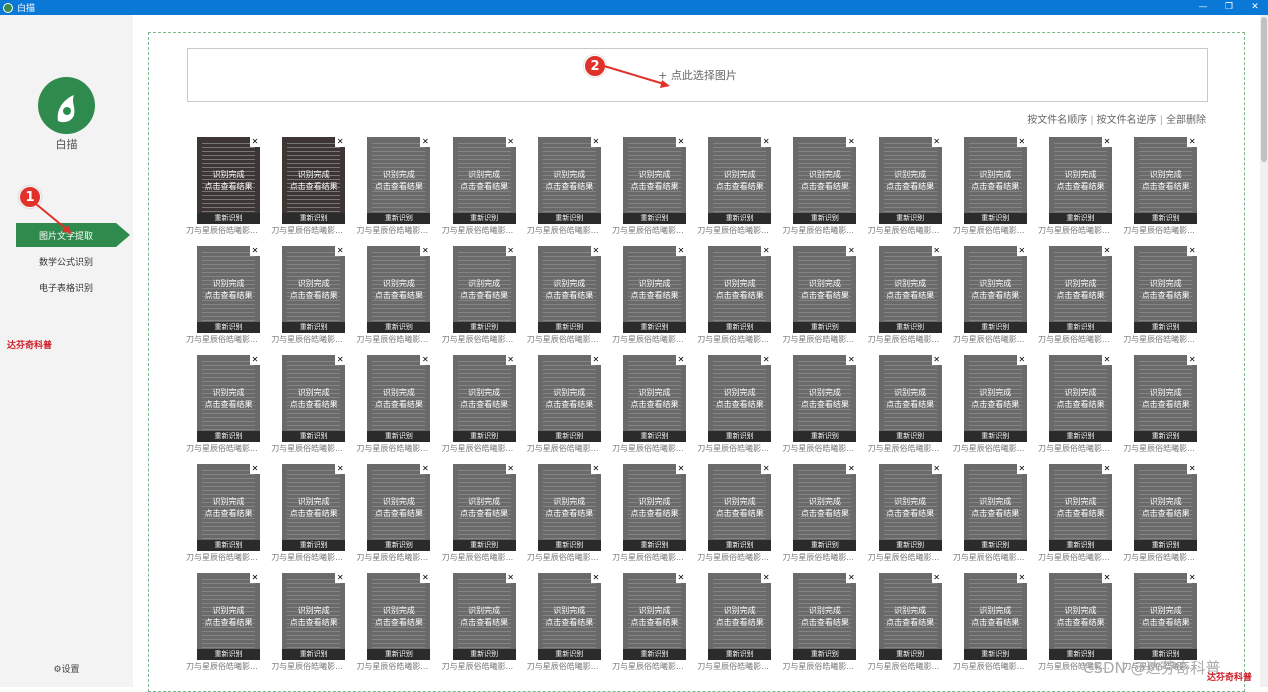  I want to click on restore-button: ❐, so click(1229, 7).